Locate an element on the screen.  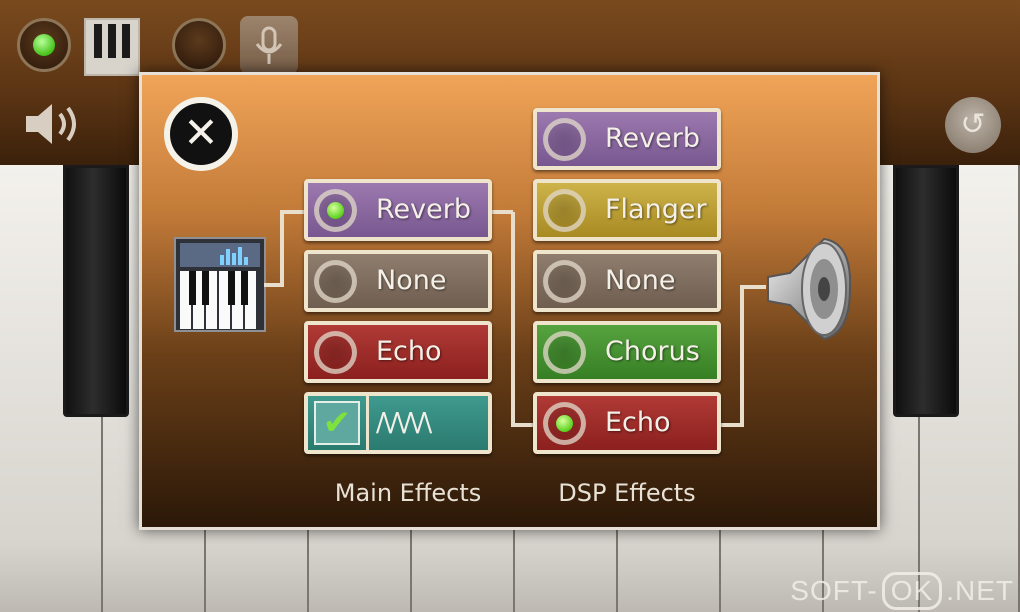
dsp-effect-reverb: Reverb is located at coordinates (627, 139).